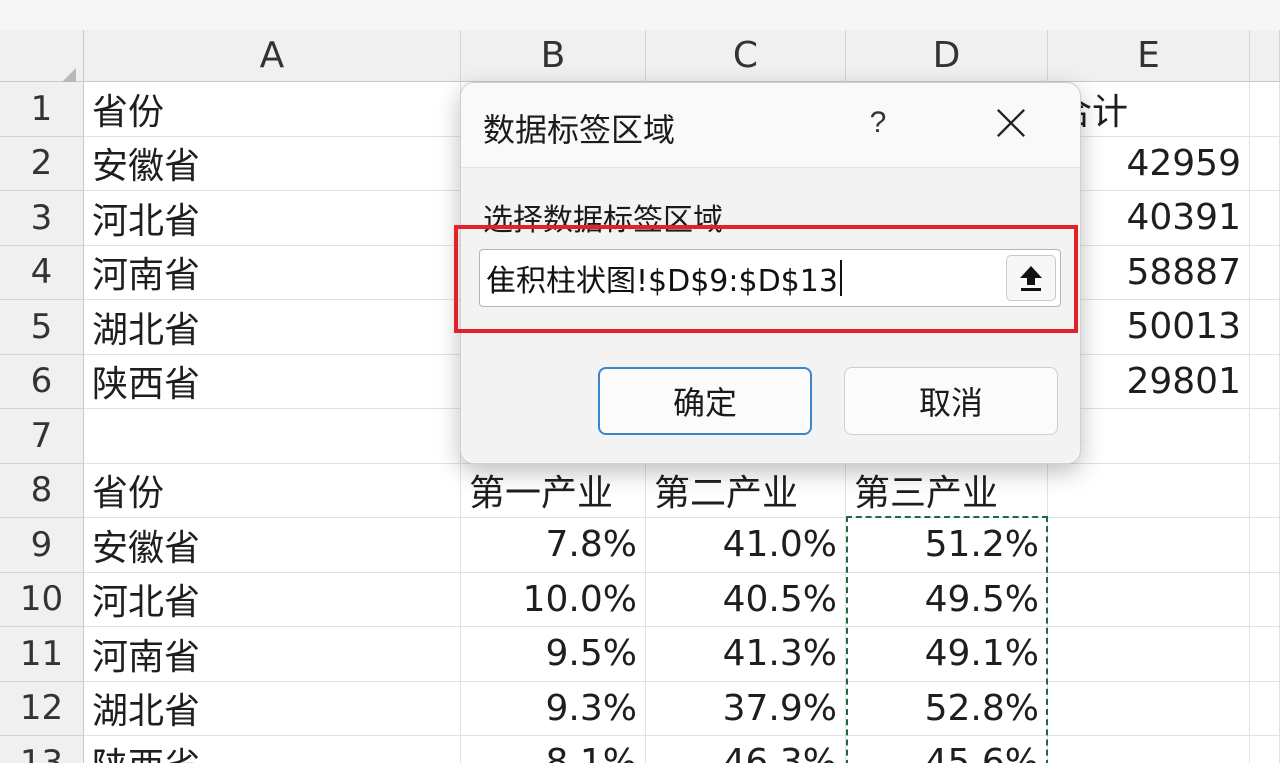 The width and height of the screenshot is (1280, 763). What do you see at coordinates (272, 56) in the screenshot?
I see `column-header-a: A` at bounding box center [272, 56].